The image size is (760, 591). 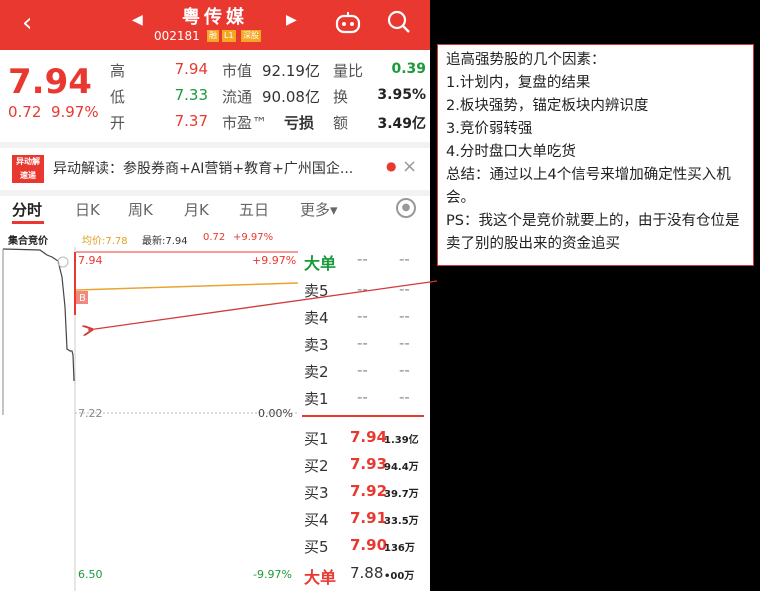 I want to click on bid-row: 买1 7.94 1.39亿, so click(x=361, y=438).